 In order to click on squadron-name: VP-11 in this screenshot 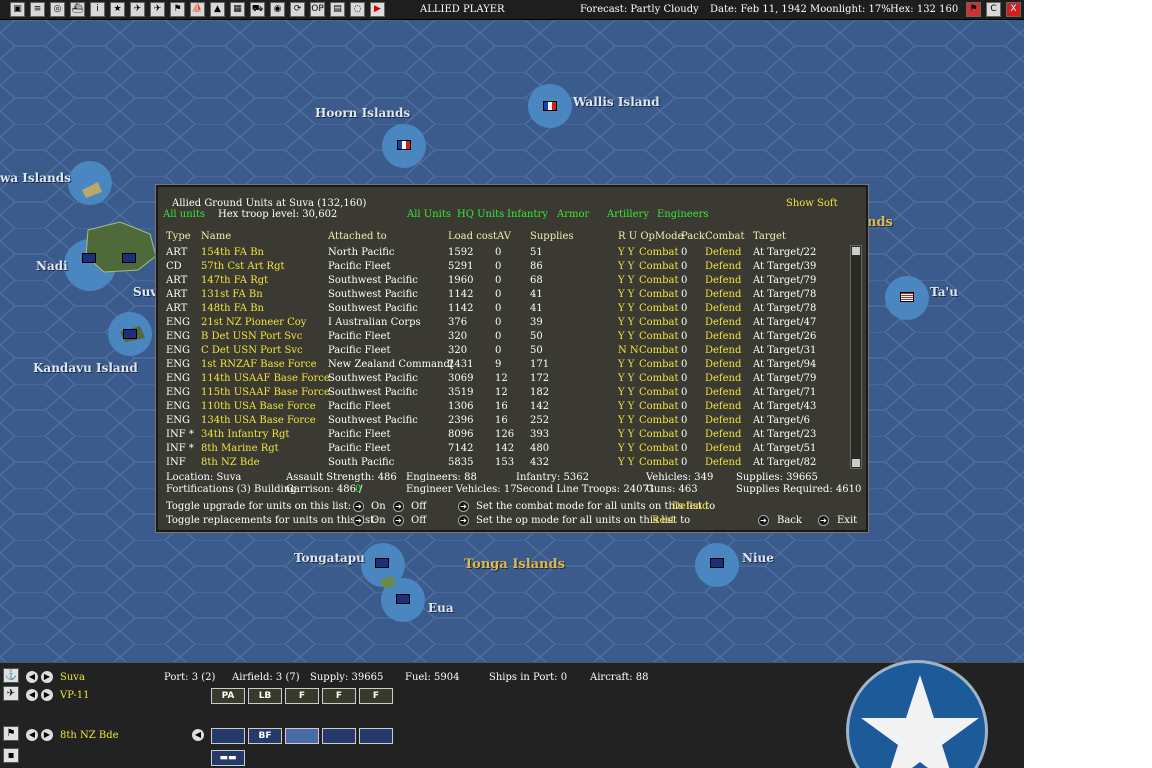, I will do `click(75, 695)`.